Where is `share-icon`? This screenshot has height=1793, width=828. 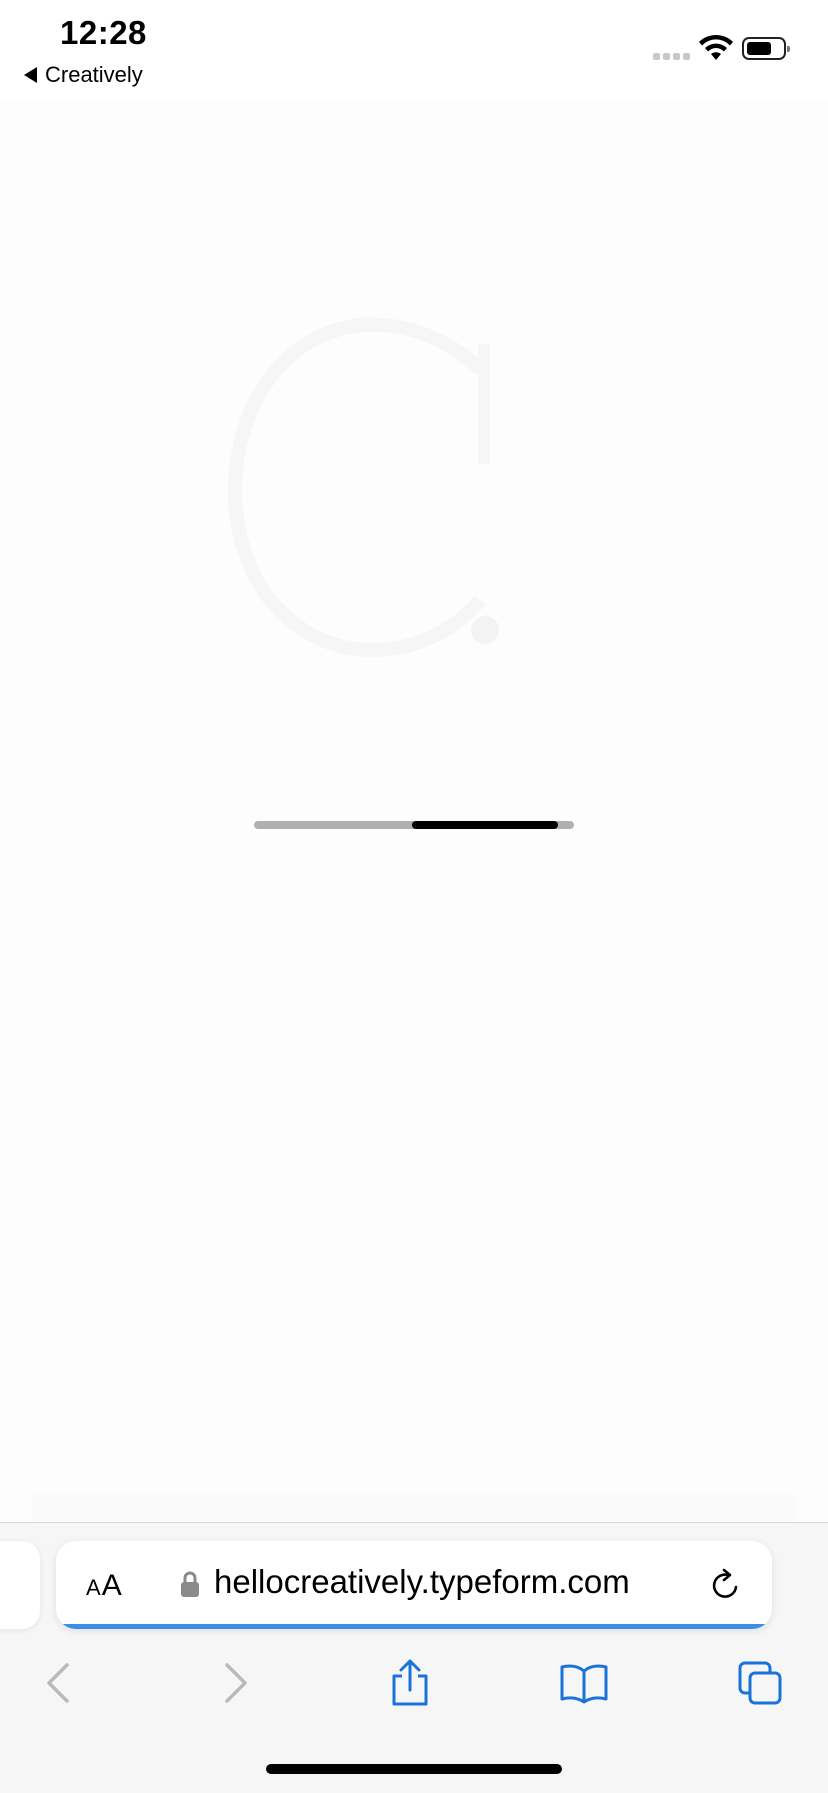
share-icon is located at coordinates (410, 1682).